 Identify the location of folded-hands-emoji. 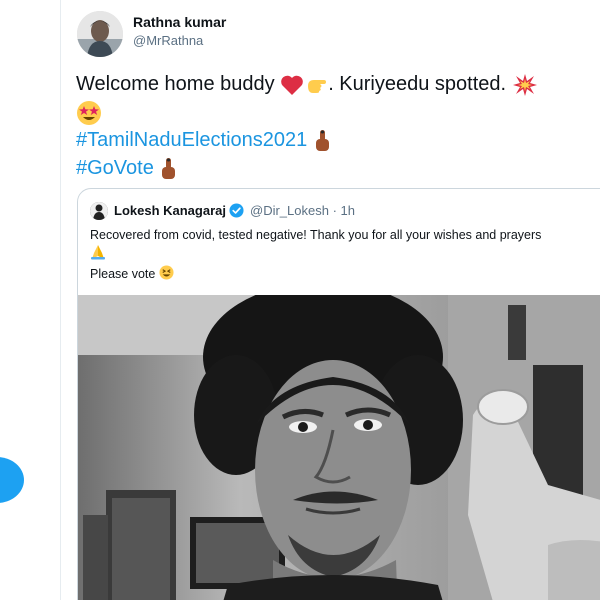
(98, 252).